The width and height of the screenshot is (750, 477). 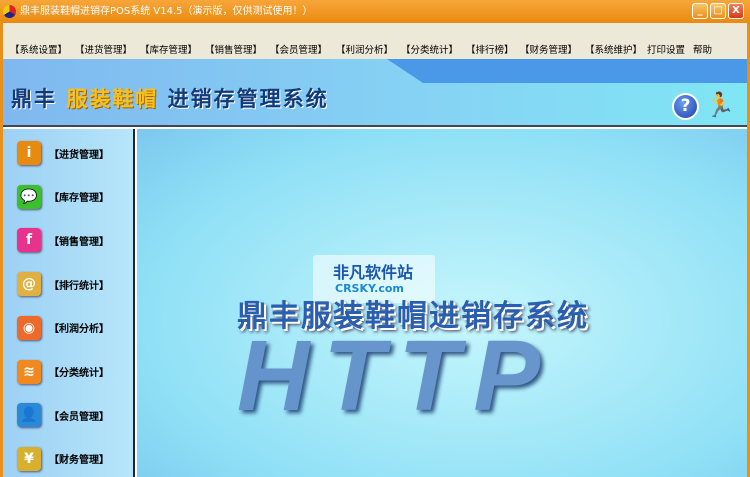 What do you see at coordinates (29, 196) in the screenshot?
I see `inventory-icon: 💬` at bounding box center [29, 196].